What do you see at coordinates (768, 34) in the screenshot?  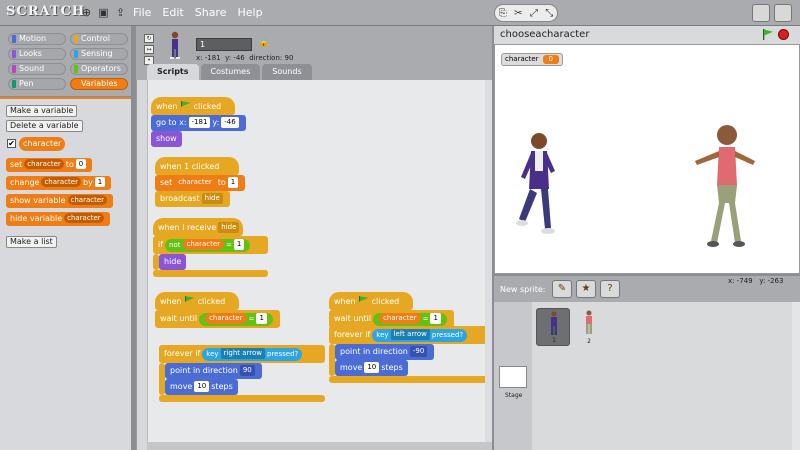 I see `green-flag-button` at bounding box center [768, 34].